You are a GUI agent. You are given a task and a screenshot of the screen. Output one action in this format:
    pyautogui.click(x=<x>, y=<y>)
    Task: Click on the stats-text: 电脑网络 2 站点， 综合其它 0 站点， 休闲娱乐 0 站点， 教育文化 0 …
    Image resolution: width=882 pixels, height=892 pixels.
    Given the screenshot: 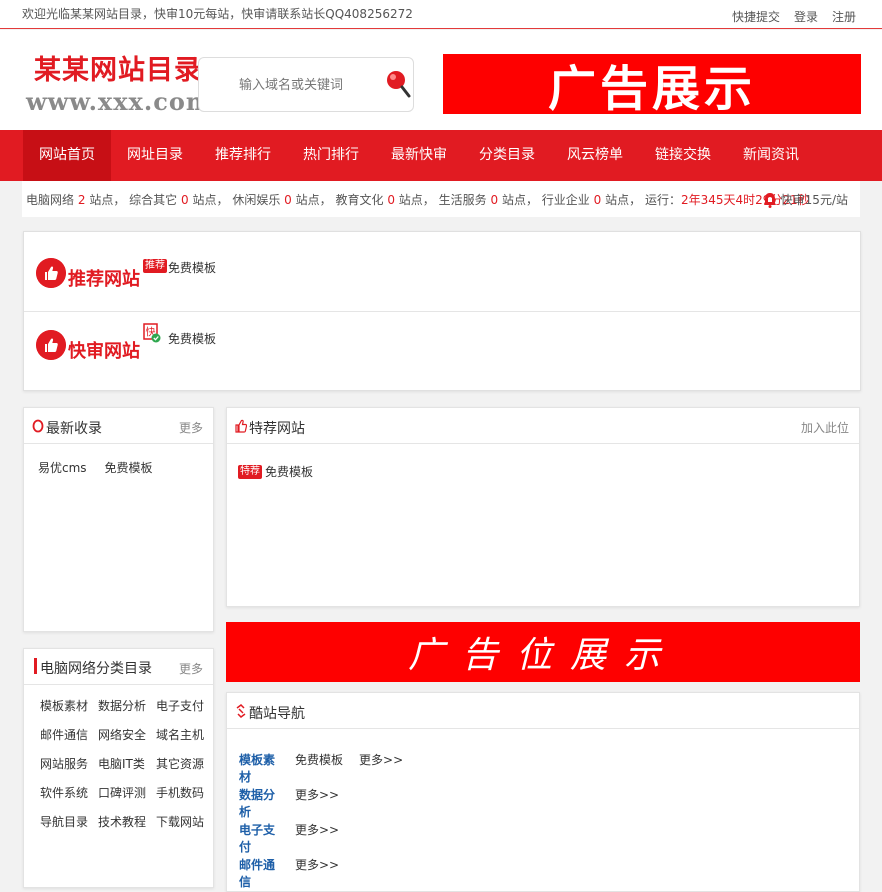 What is the action you would take?
    pyautogui.click(x=418, y=200)
    